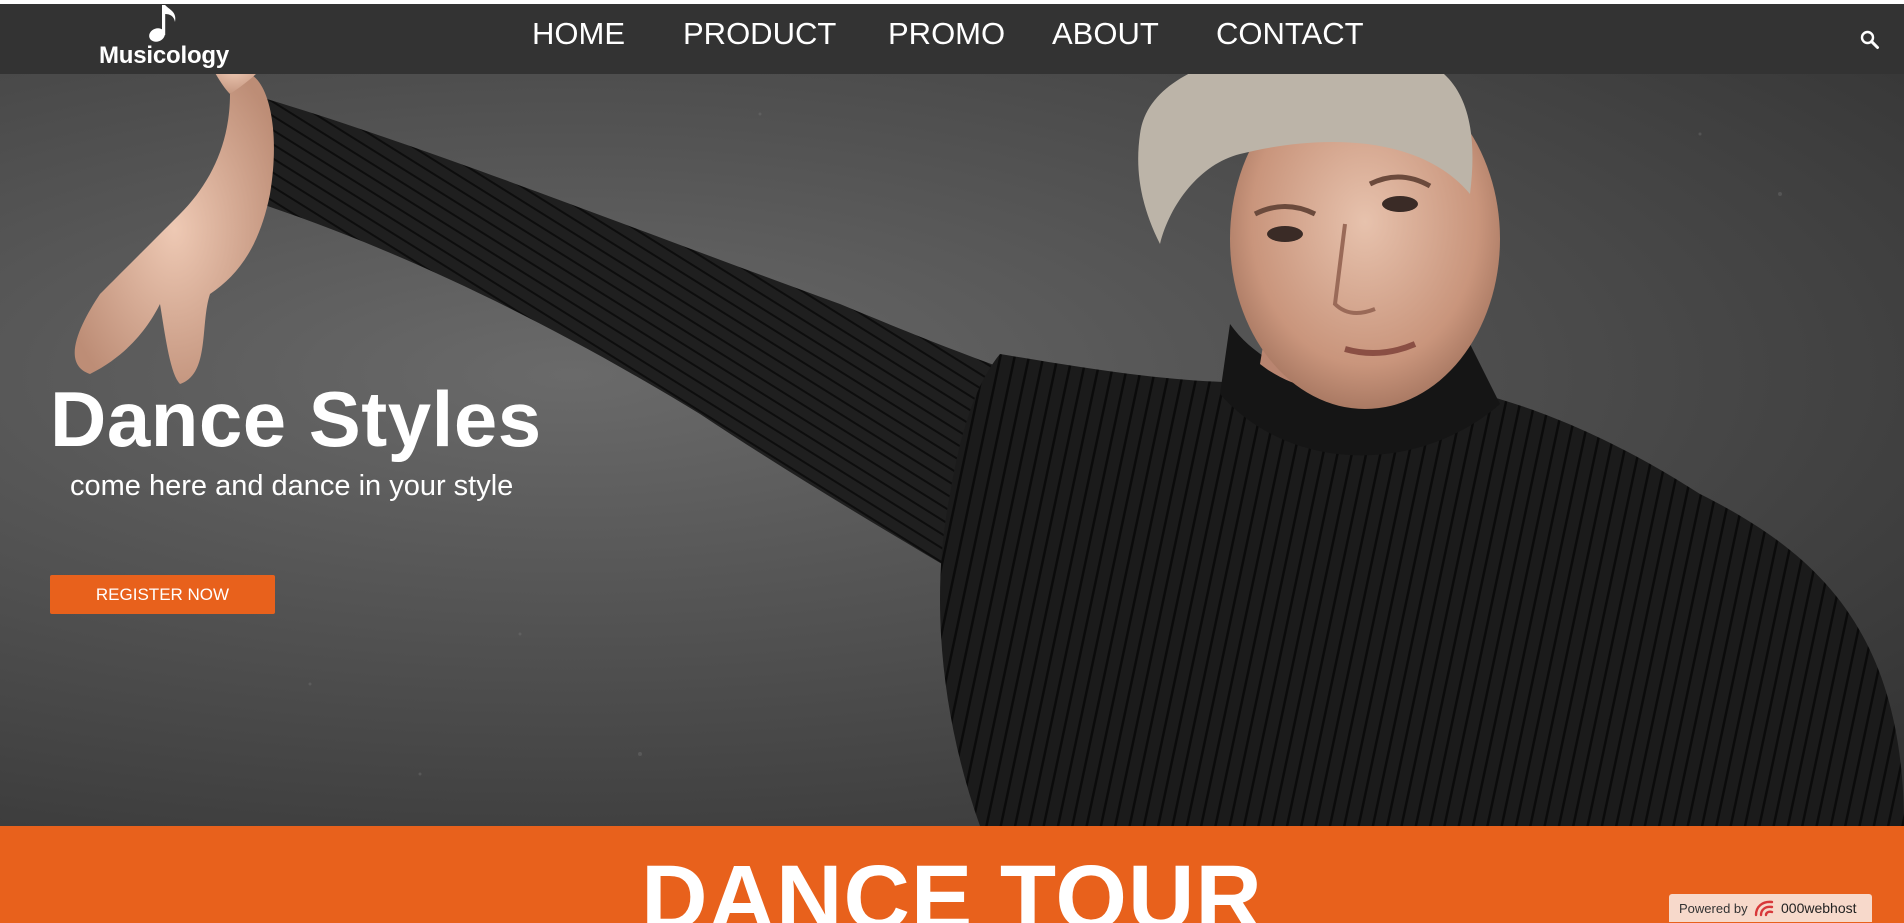 This screenshot has height=923, width=1904. I want to click on powered-by-badge: Powered by 000webhost, so click(1770, 908).